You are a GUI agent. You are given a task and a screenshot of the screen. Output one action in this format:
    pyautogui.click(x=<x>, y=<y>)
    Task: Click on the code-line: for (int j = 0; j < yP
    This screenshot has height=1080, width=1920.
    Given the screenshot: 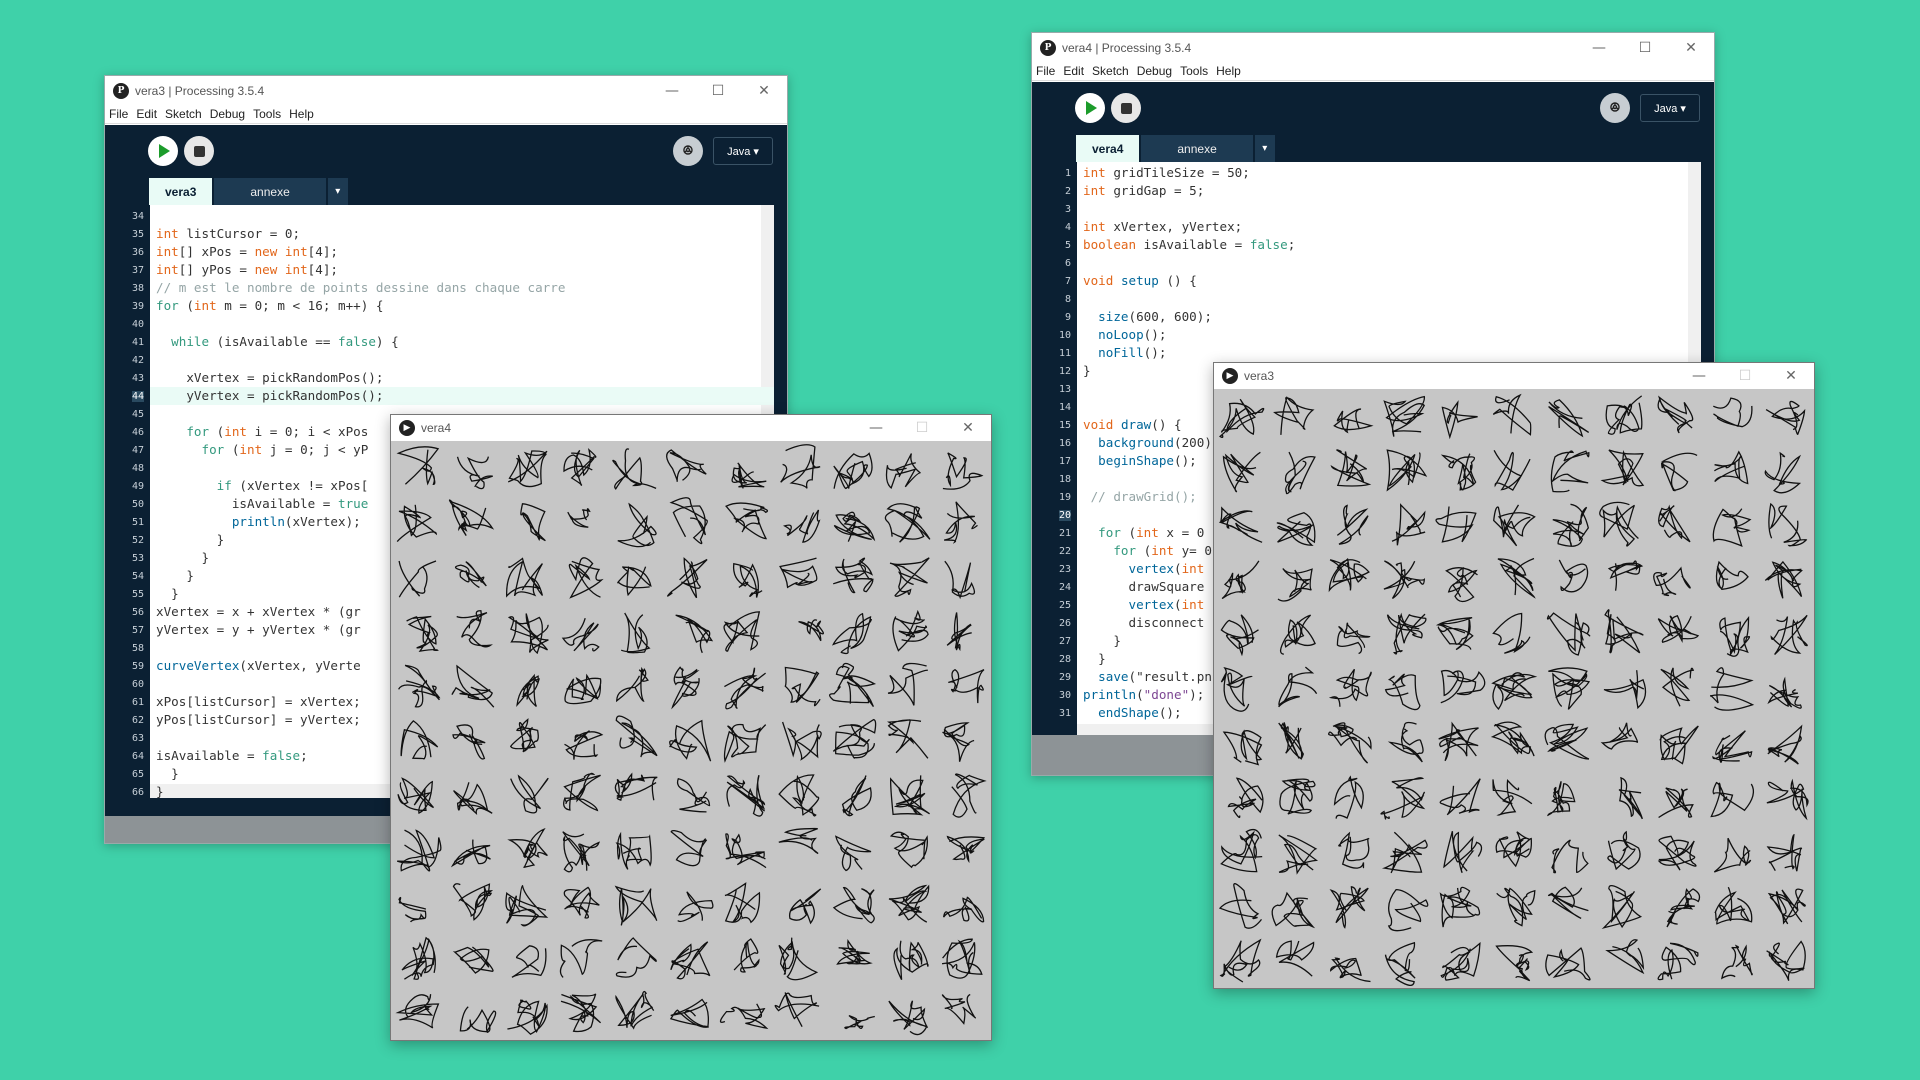 What is the action you would take?
    pyautogui.click(x=285, y=449)
    